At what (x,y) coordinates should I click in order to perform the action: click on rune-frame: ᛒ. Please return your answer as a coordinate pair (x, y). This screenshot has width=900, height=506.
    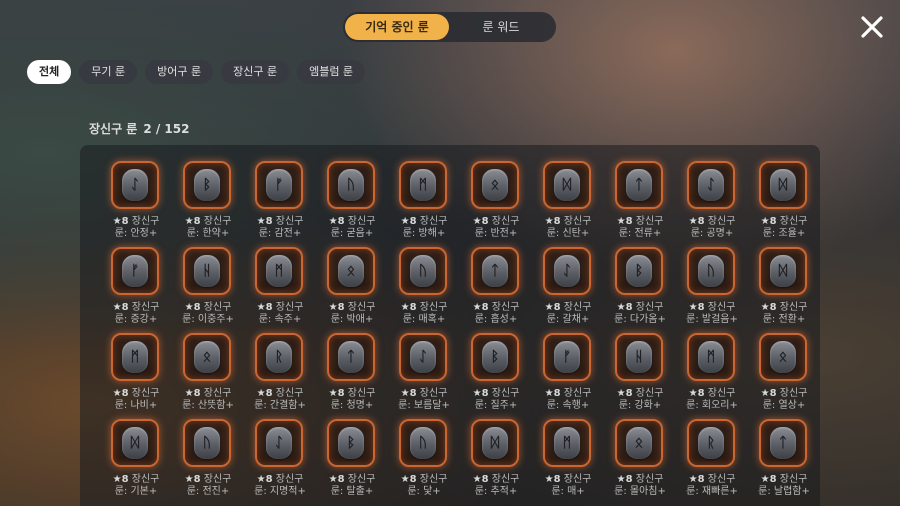
    Looking at the image, I should click on (351, 443).